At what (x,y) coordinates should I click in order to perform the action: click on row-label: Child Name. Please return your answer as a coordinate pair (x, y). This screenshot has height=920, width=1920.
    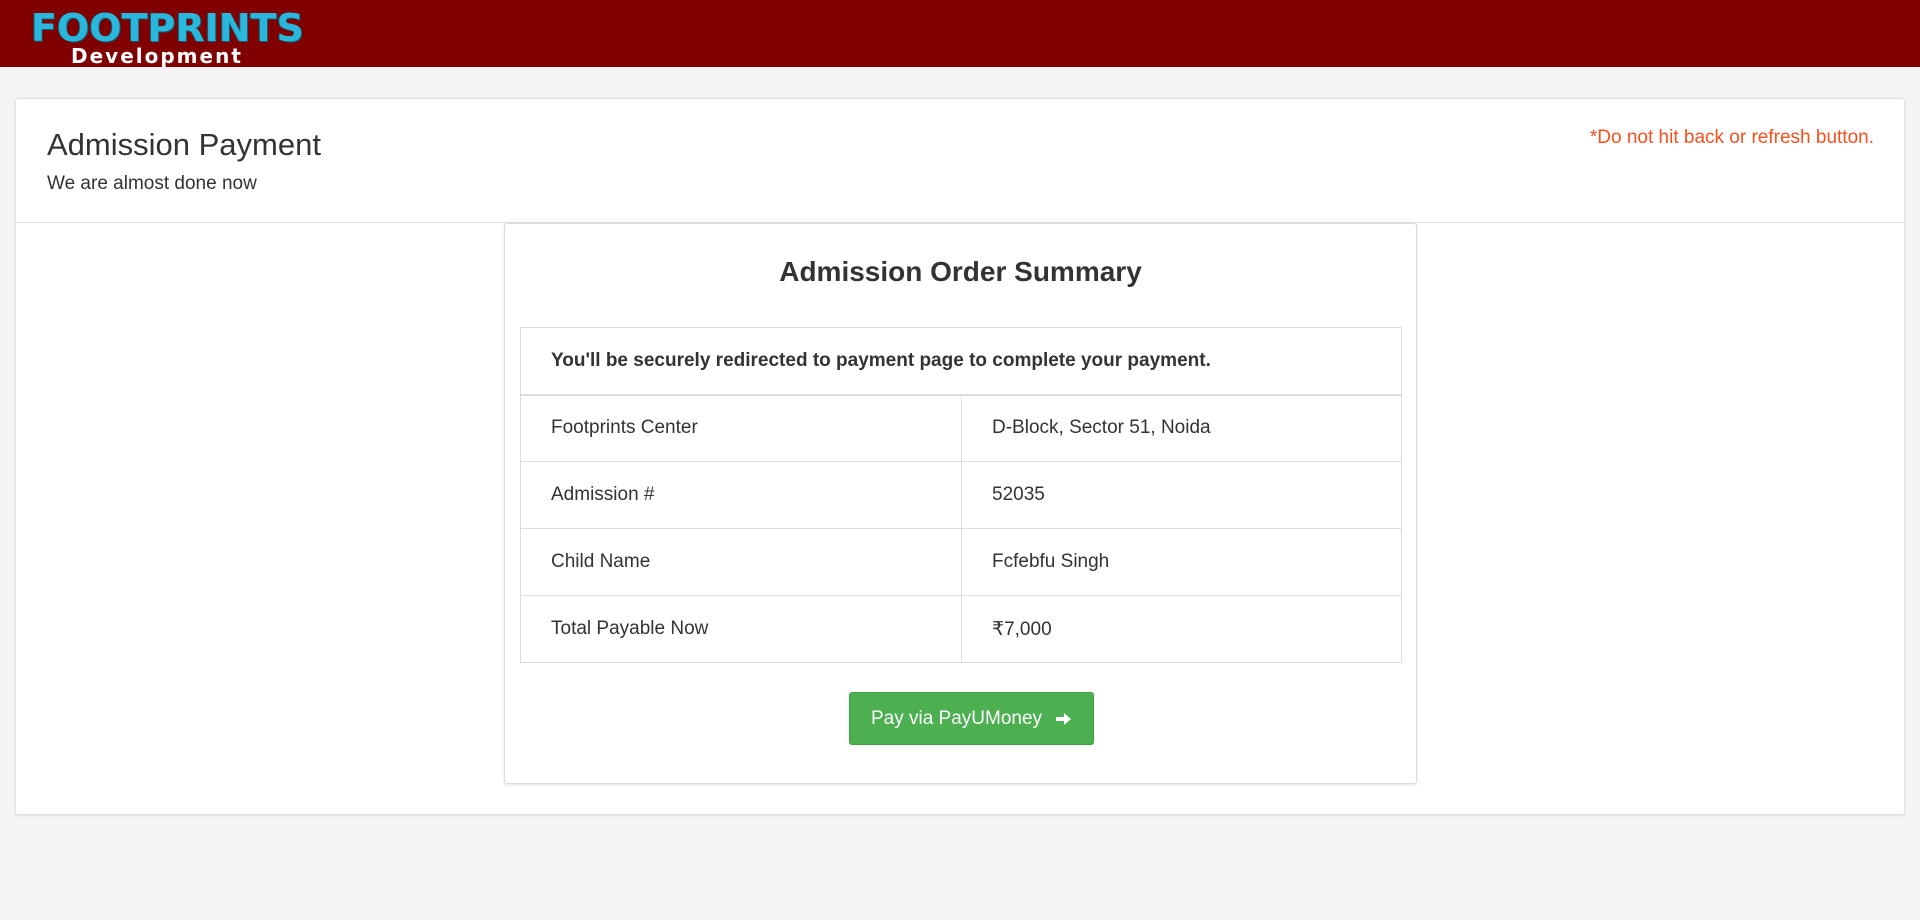
    Looking at the image, I should click on (741, 562).